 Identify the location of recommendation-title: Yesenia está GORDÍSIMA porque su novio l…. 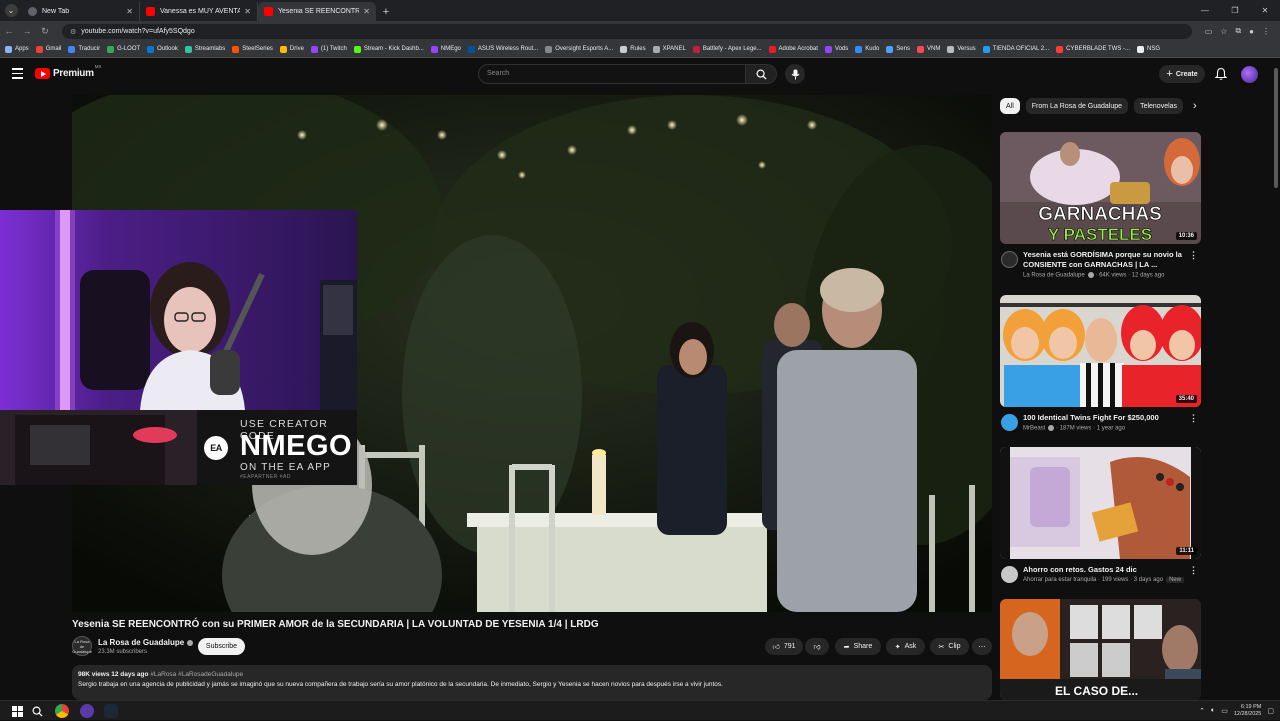
(1107, 260).